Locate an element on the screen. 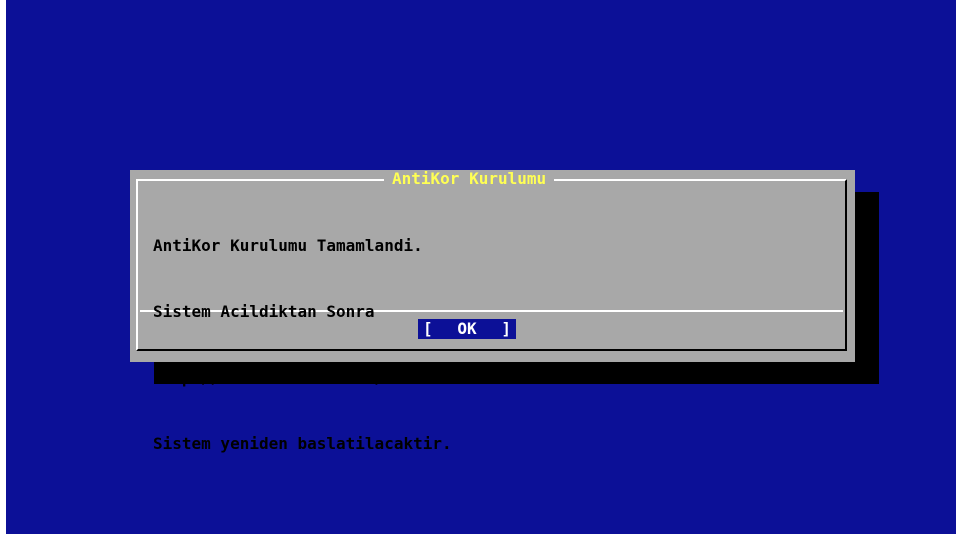  dialog-title: AntiKor Kurulumu is located at coordinates (469, 179).